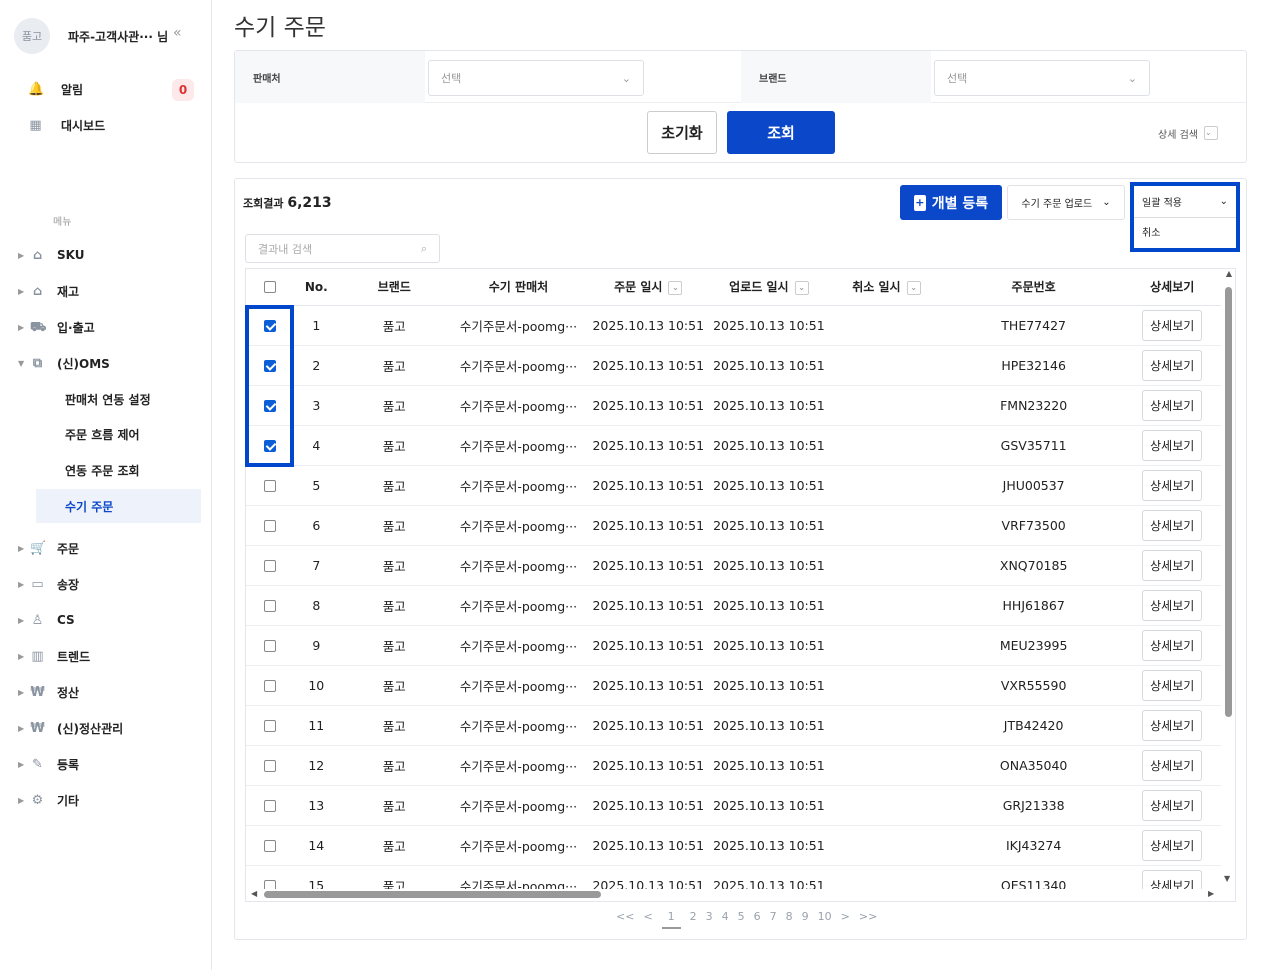  What do you see at coordinates (51, 255) in the screenshot?
I see `sidebar-item: ▶ ⌂ SKU` at bounding box center [51, 255].